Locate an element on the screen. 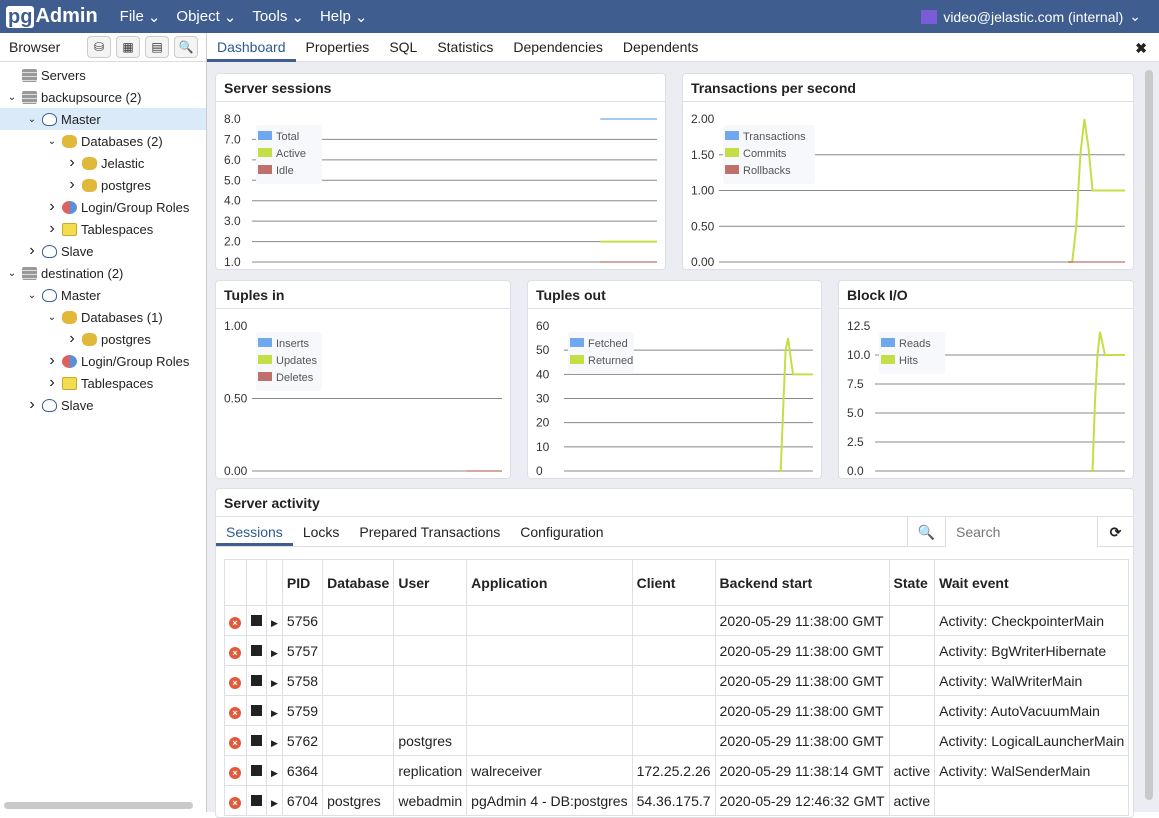 The image size is (1159, 818). close-icon: ✖ is located at coordinates (1141, 48).